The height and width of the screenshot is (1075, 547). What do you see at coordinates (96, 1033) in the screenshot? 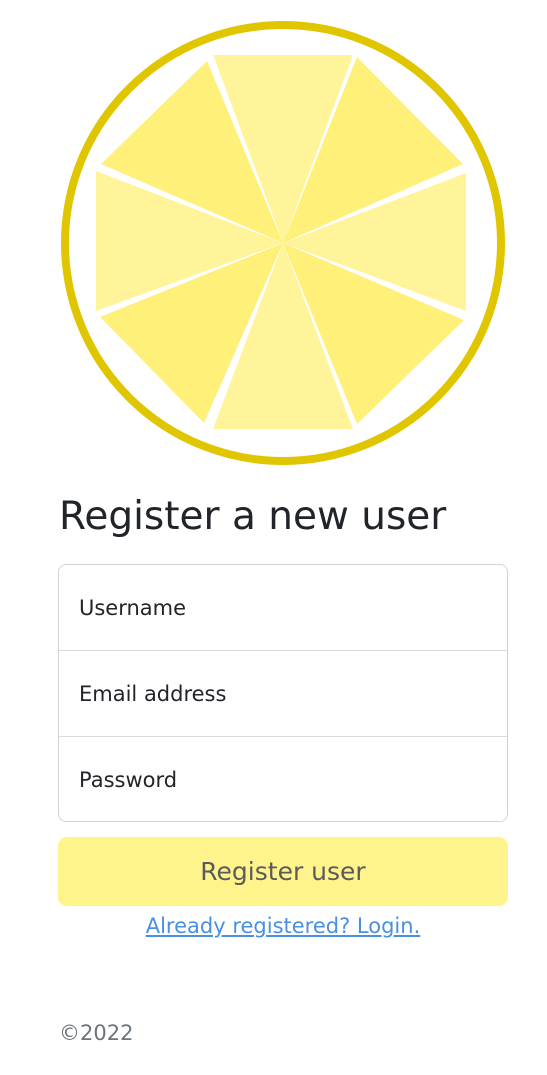
I see `footer-copyright: ©2022` at bounding box center [96, 1033].